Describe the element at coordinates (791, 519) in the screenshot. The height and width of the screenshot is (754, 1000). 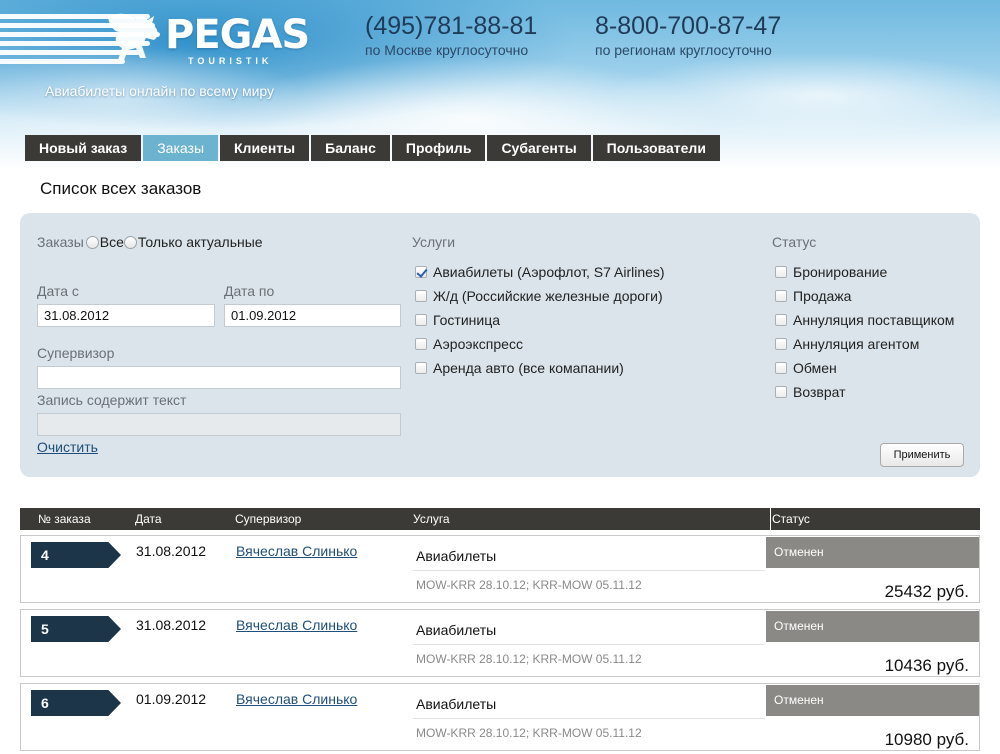
I see `col-status: Статус` at that location.